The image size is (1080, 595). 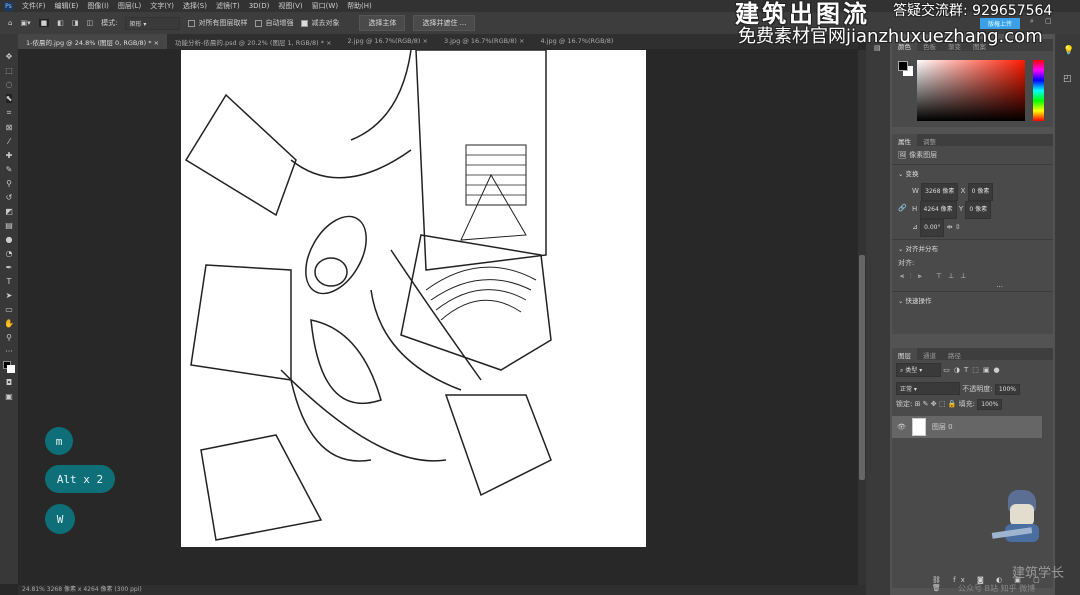 I want to click on color-panel: 颜色 色板 渐变 图案, so click(x=972, y=83).